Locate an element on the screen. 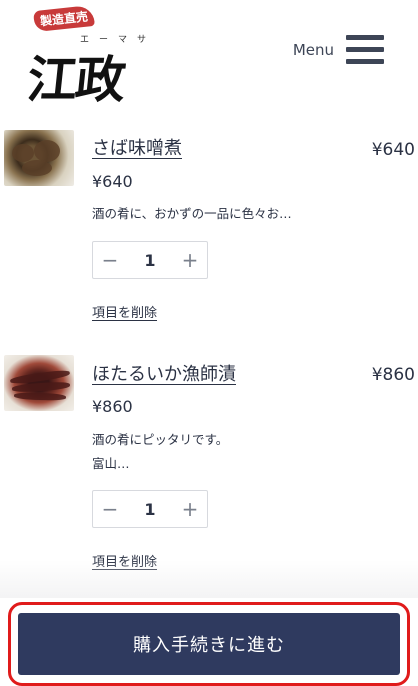  checkout-button: 購入手続きに進む is located at coordinates (209, 644).